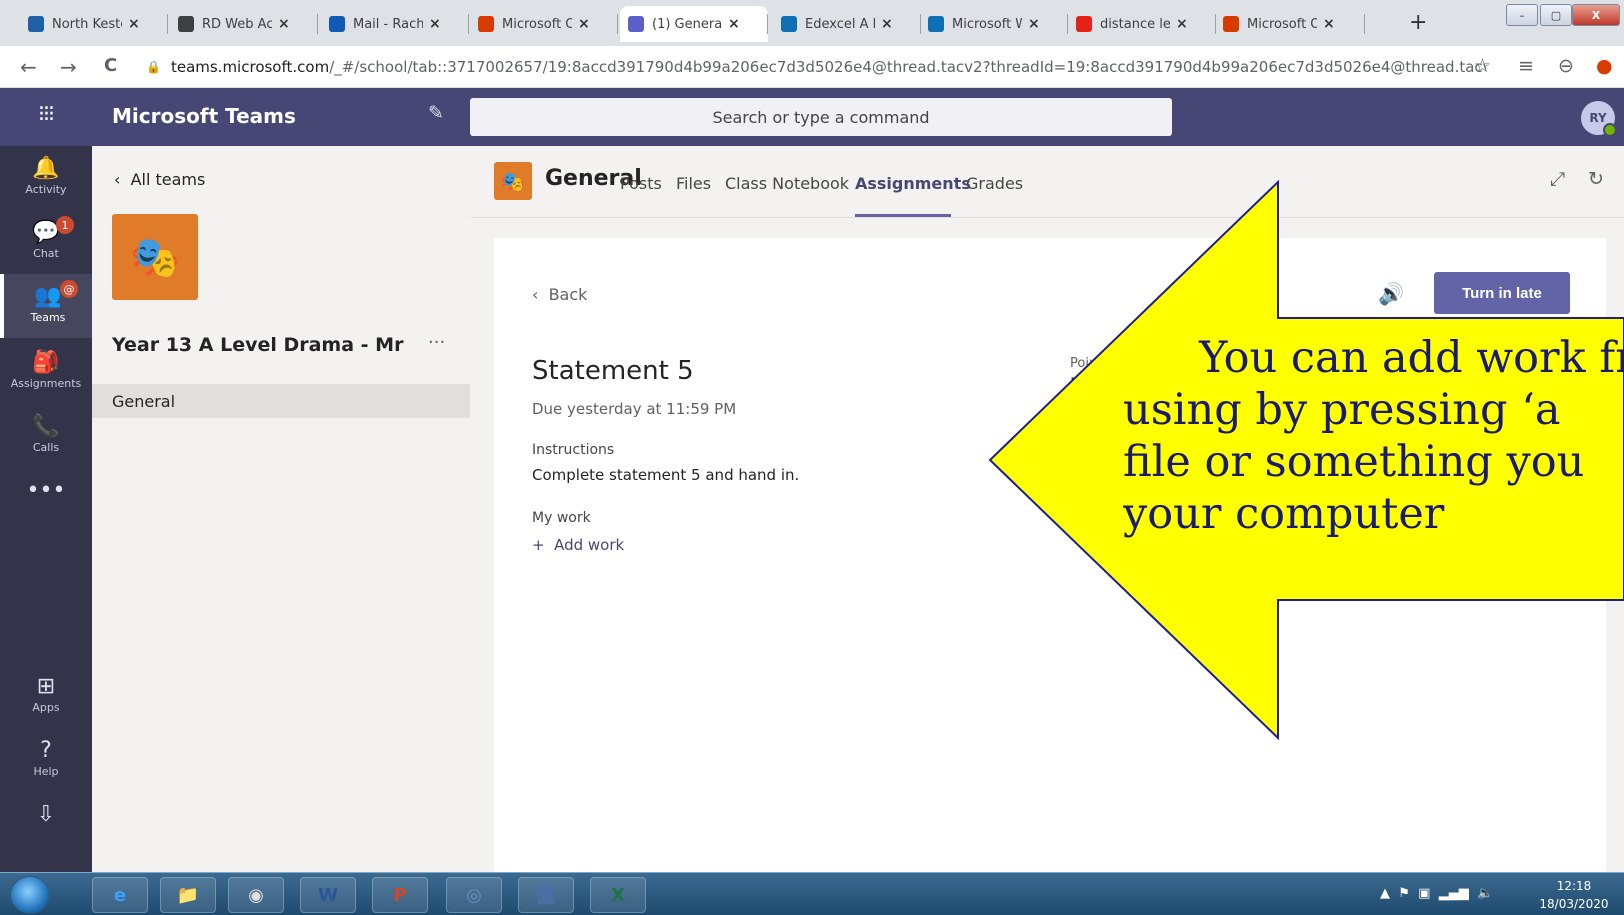  I want to click on download-icon: ⇩, so click(46, 814).